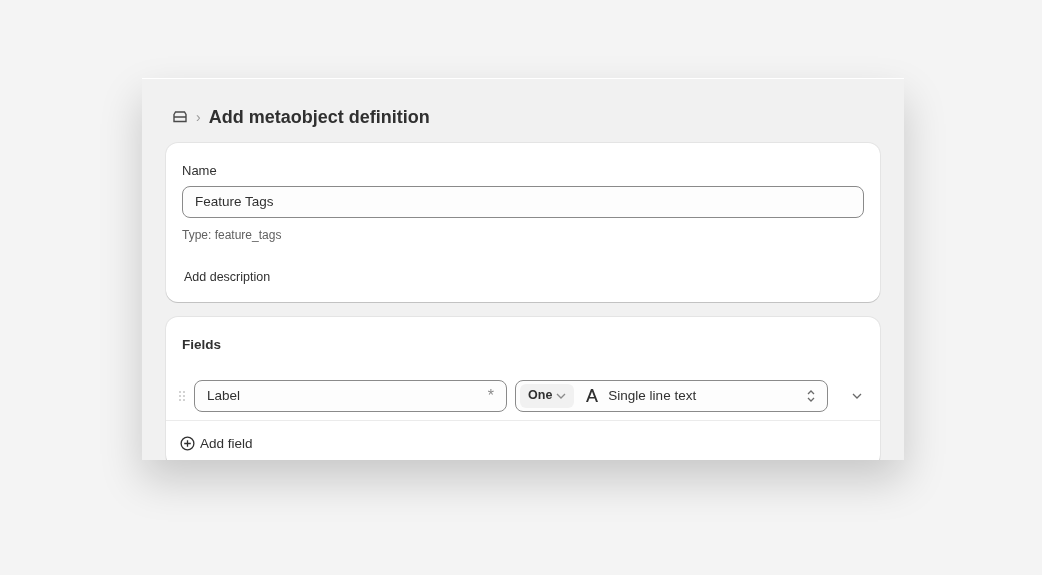 The height and width of the screenshot is (575, 1042). I want to click on required-mark: *, so click(491, 395).